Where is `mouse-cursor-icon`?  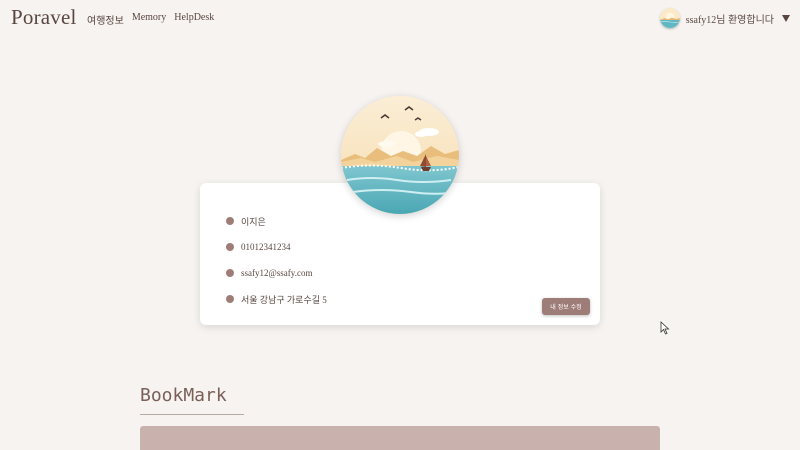 mouse-cursor-icon is located at coordinates (665, 328).